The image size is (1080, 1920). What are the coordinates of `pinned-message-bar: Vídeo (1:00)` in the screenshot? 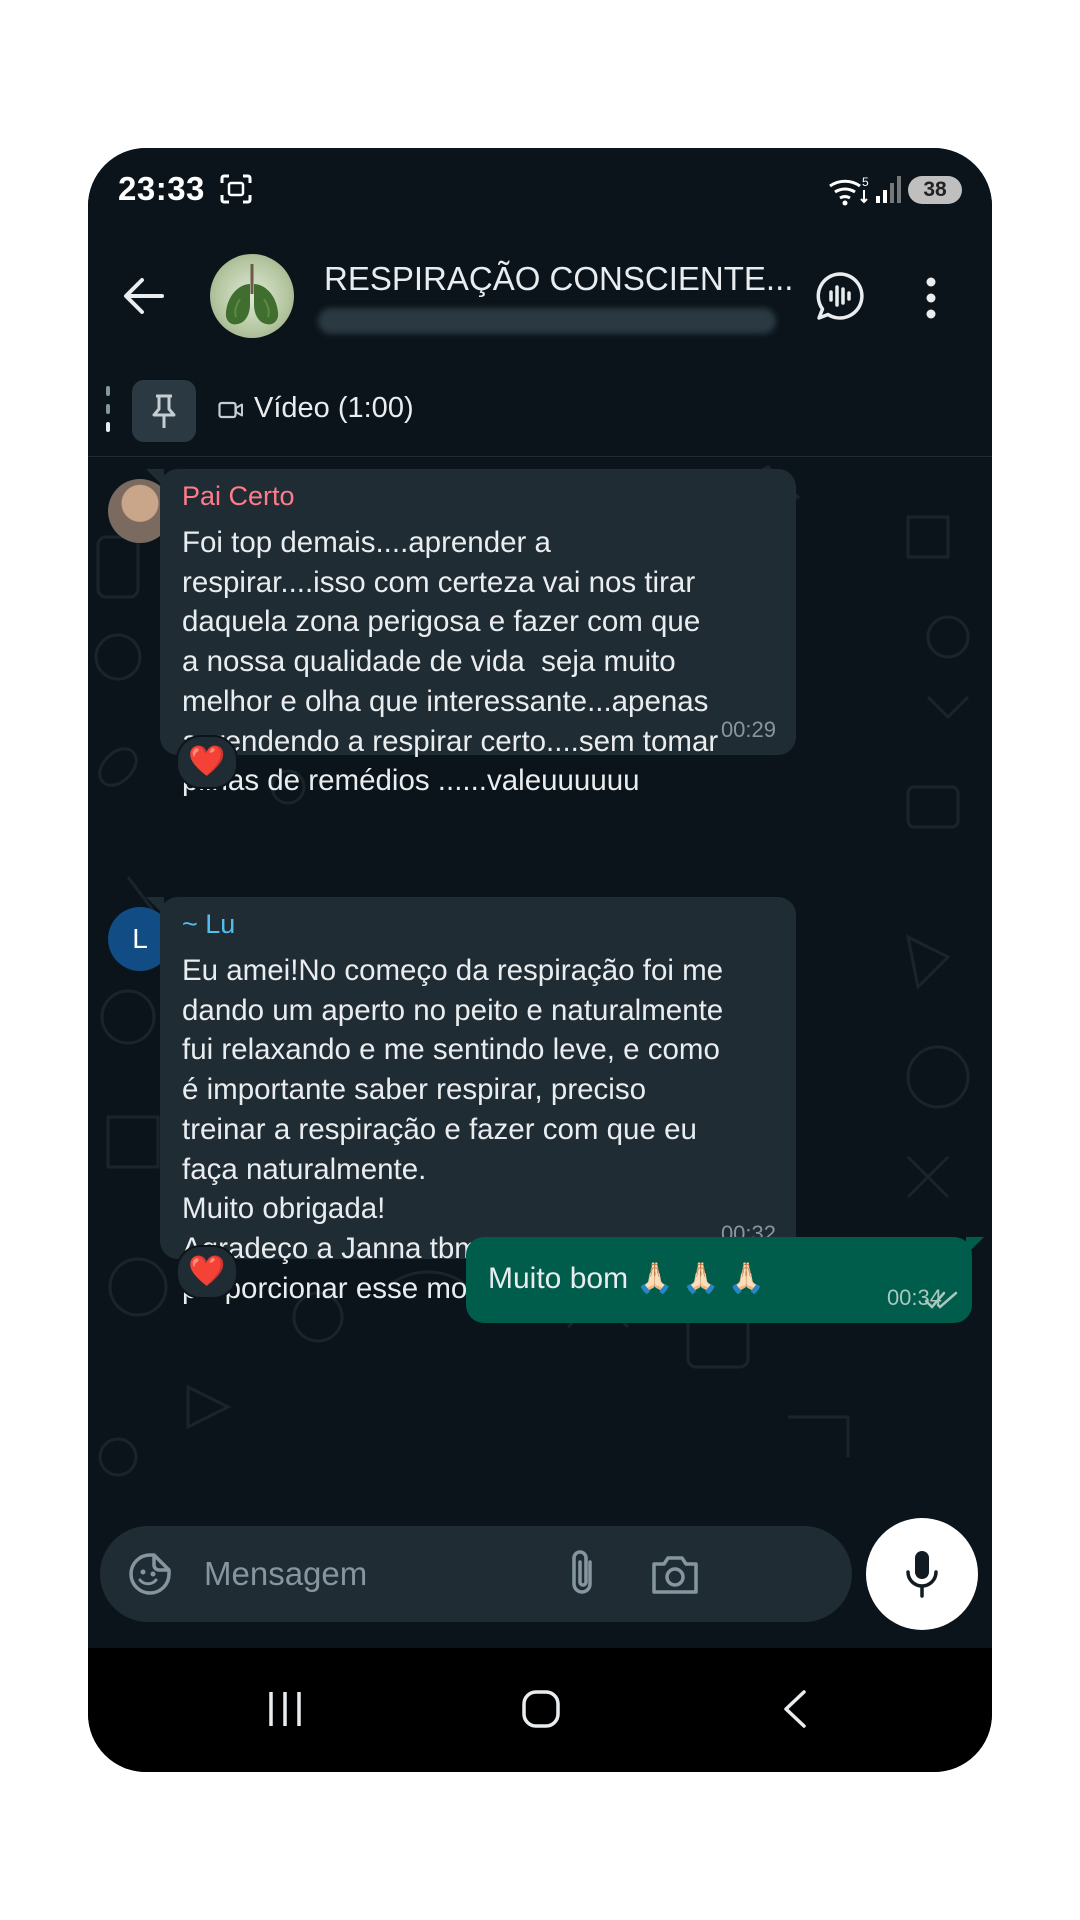 It's located at (540, 409).